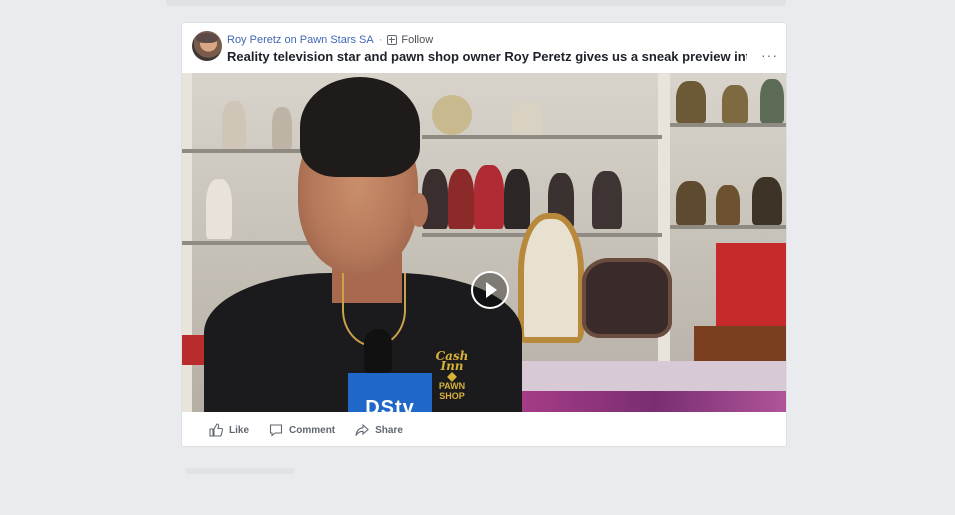  What do you see at coordinates (476, 3) in the screenshot?
I see `previous-post-edge` at bounding box center [476, 3].